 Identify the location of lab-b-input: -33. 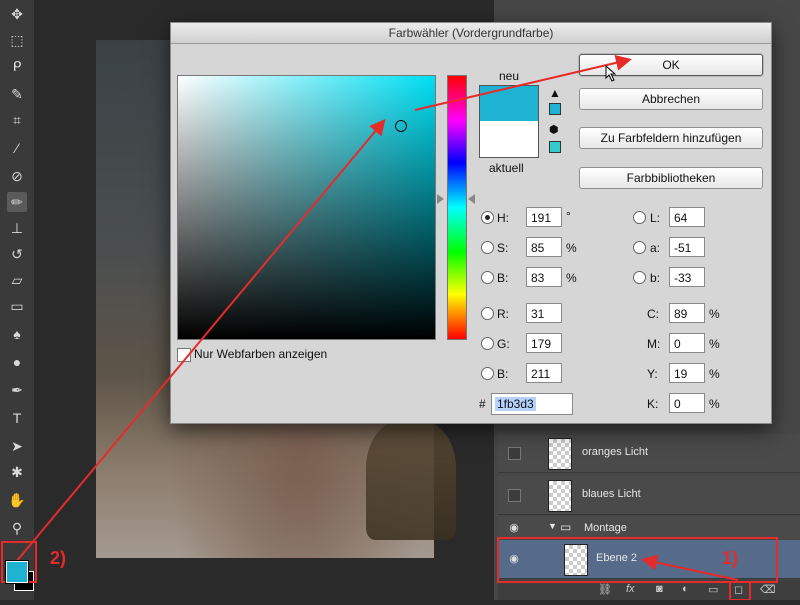
(687, 277).